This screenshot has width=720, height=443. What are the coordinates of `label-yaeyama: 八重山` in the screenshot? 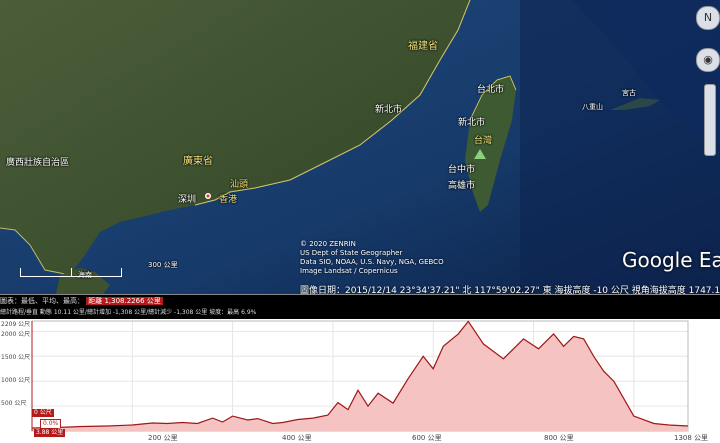 It's located at (592, 107).